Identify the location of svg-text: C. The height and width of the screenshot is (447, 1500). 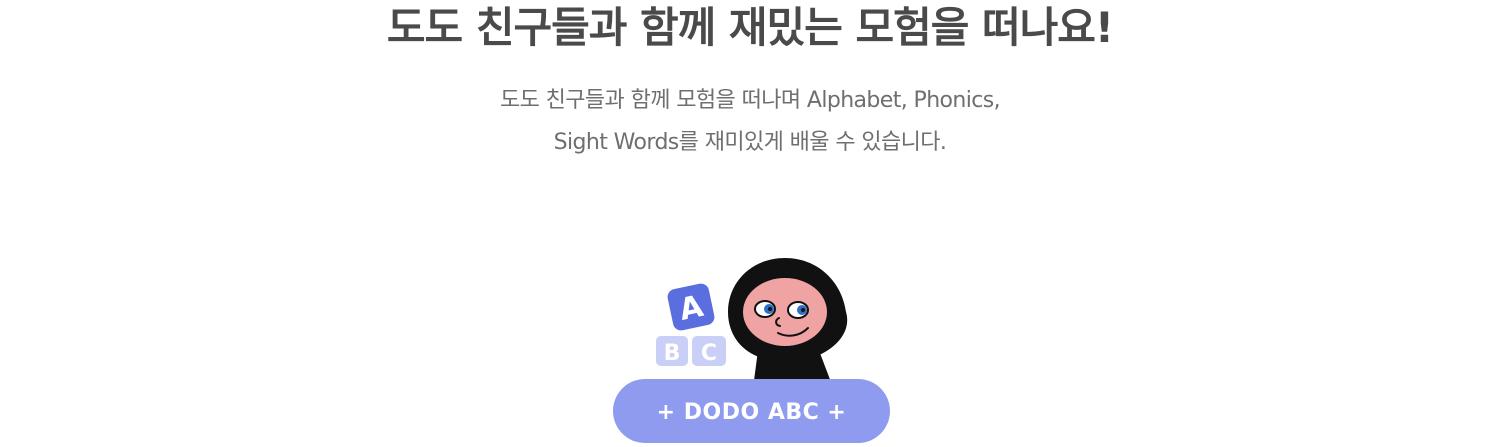
(709, 353).